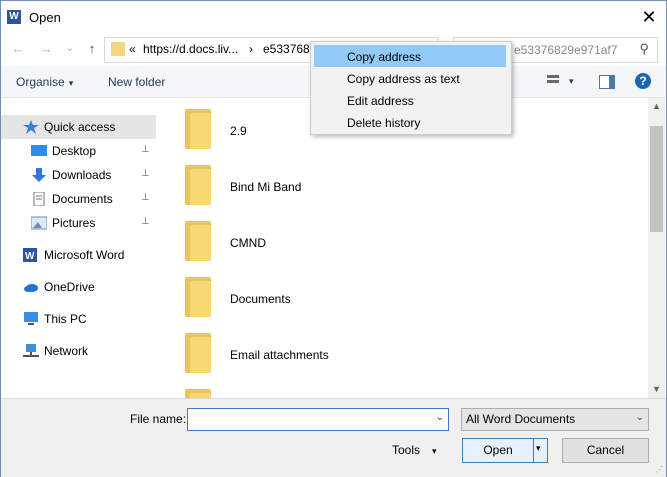 The width and height of the screenshot is (667, 477). Describe the element at coordinates (82, 199) in the screenshot. I see `nav-item-label: Documents` at that location.